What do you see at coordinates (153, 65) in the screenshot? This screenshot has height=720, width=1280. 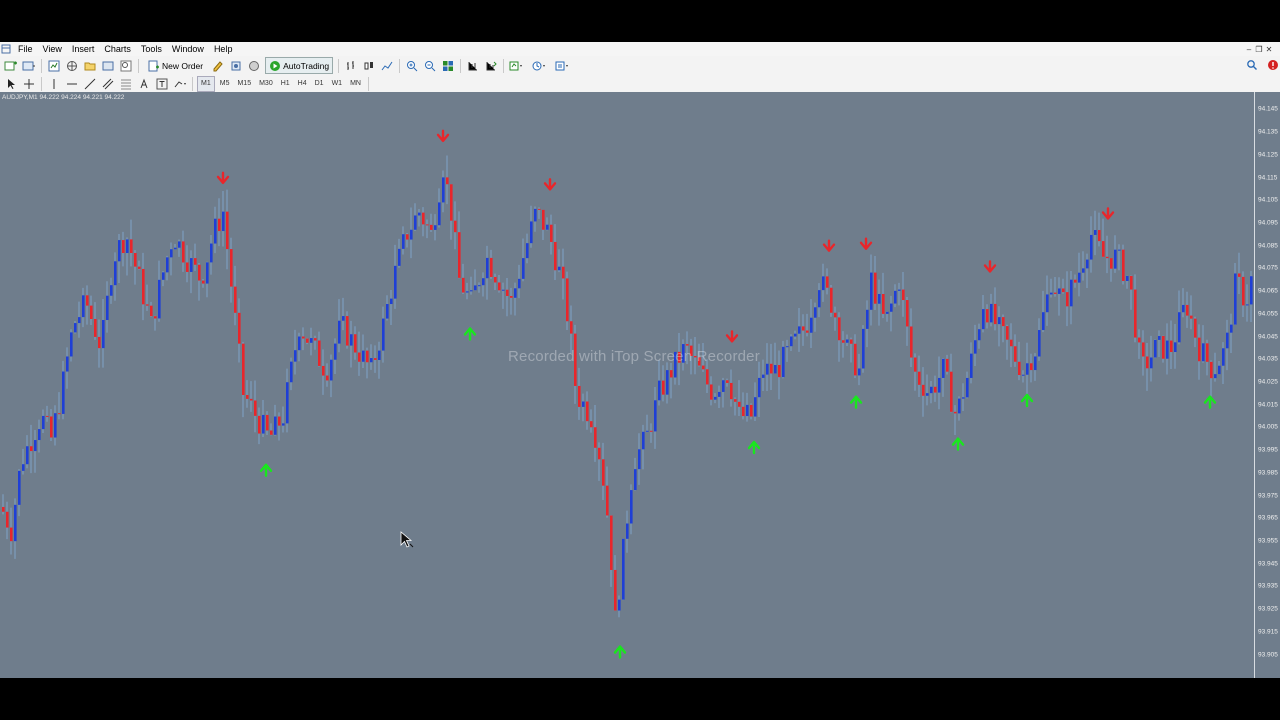 I see `new-order-icon` at bounding box center [153, 65].